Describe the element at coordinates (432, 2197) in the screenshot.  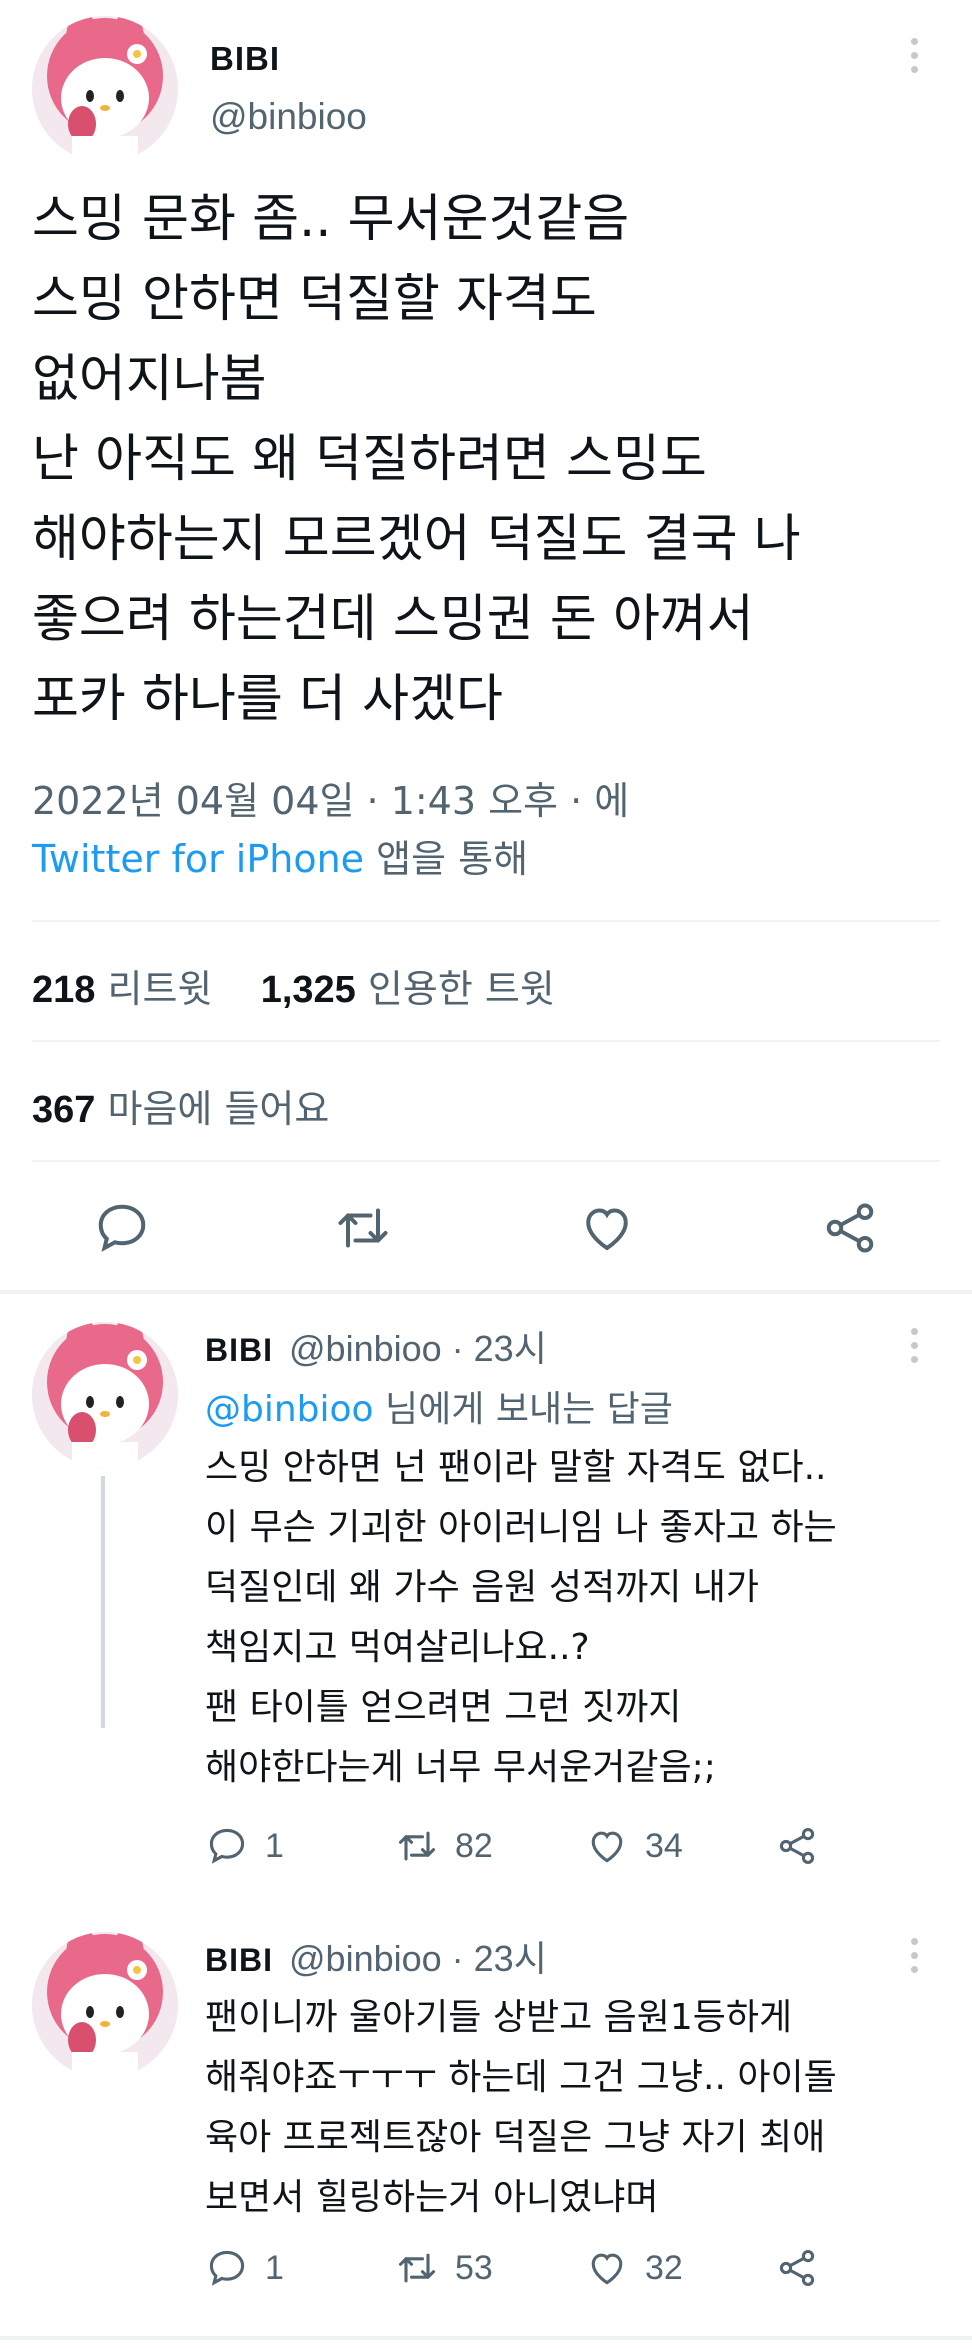
I see `reply-text-line: 보면서 힐링하는거 아니였냐며` at that location.